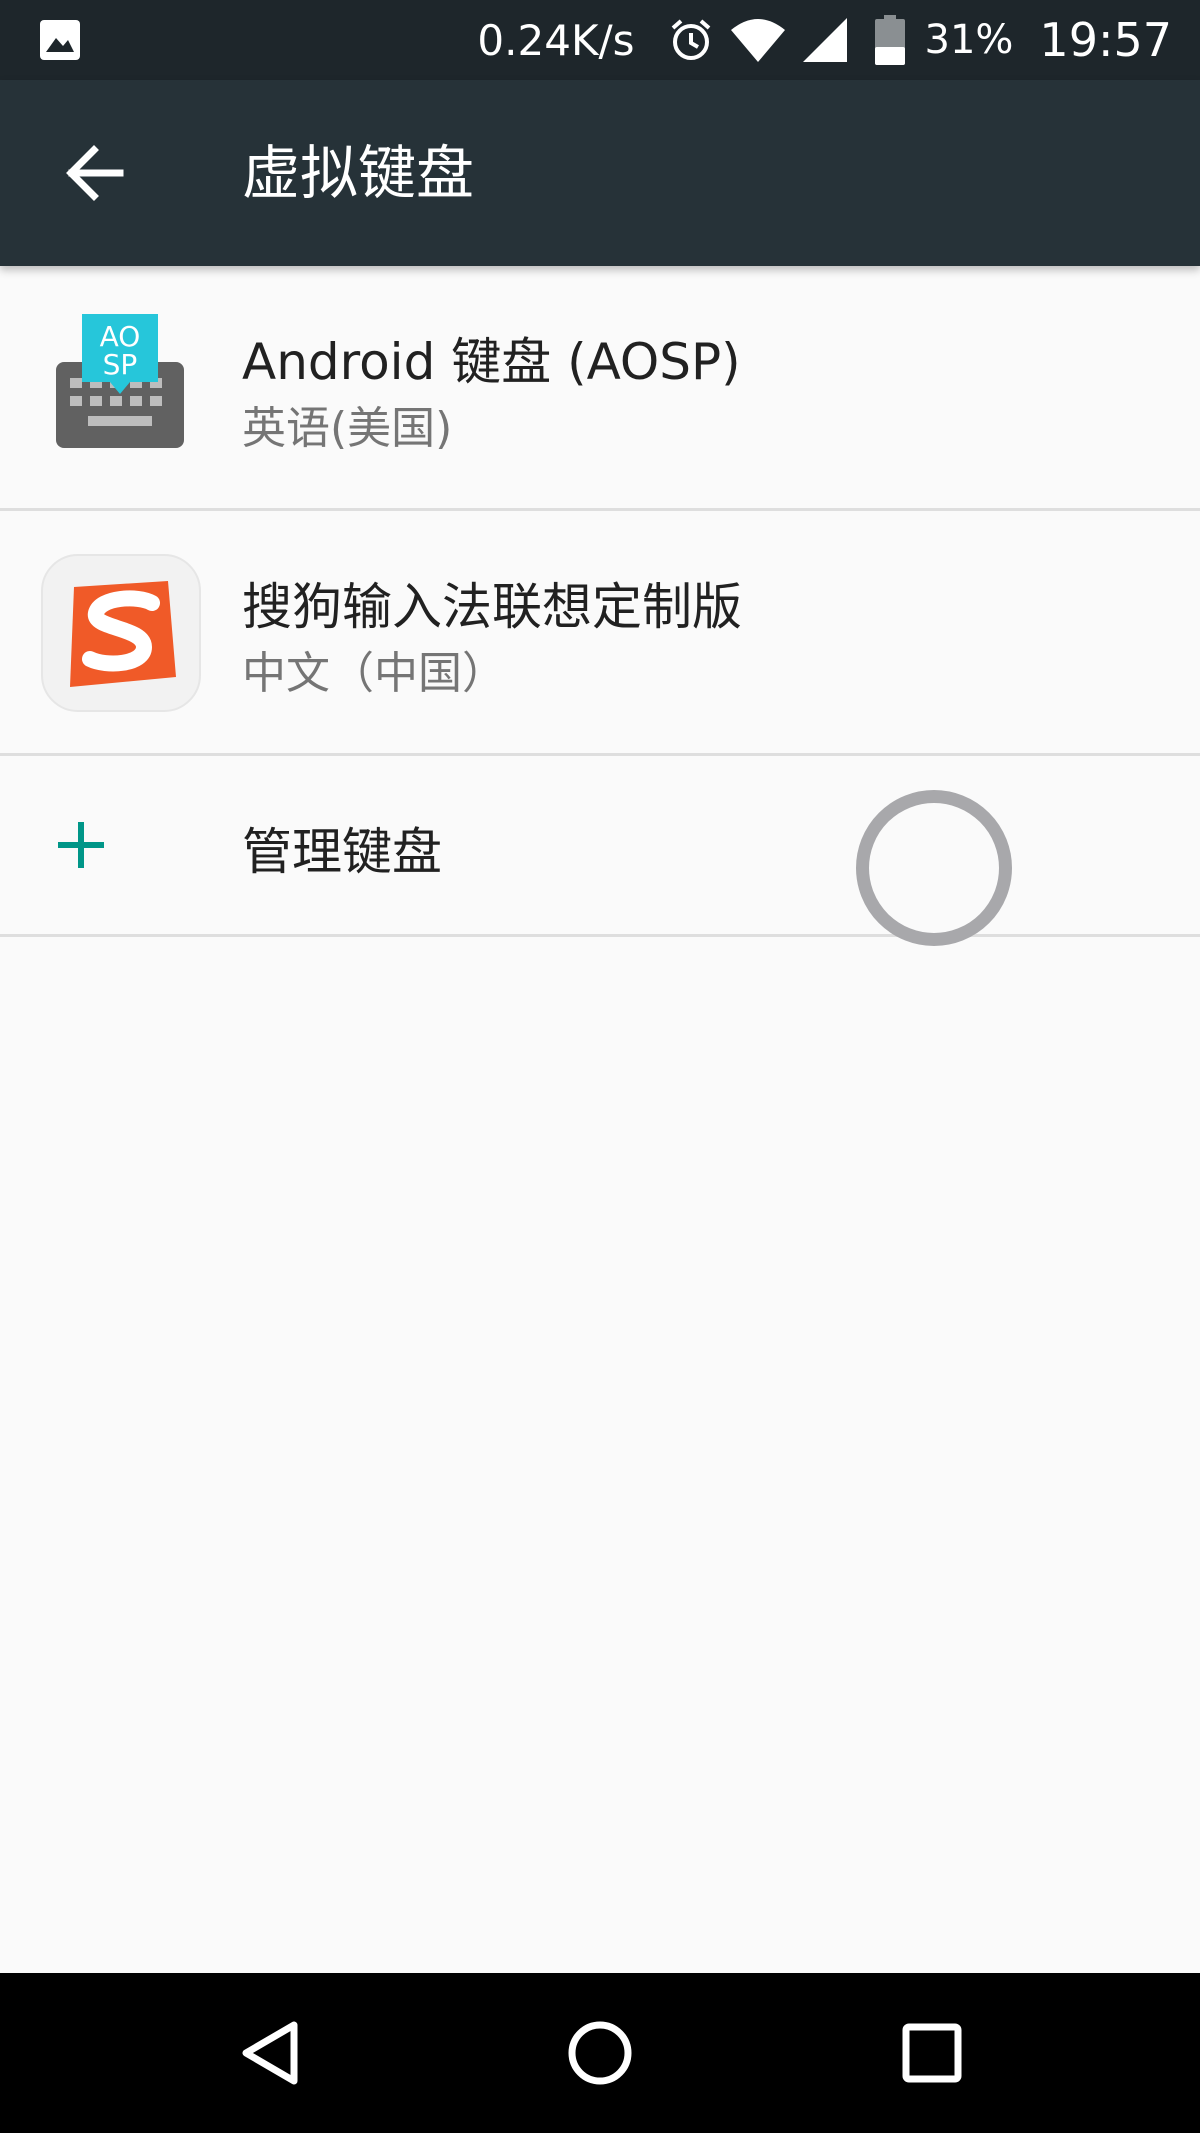  Describe the element at coordinates (934, 868) in the screenshot. I see `touch-indicator` at that location.